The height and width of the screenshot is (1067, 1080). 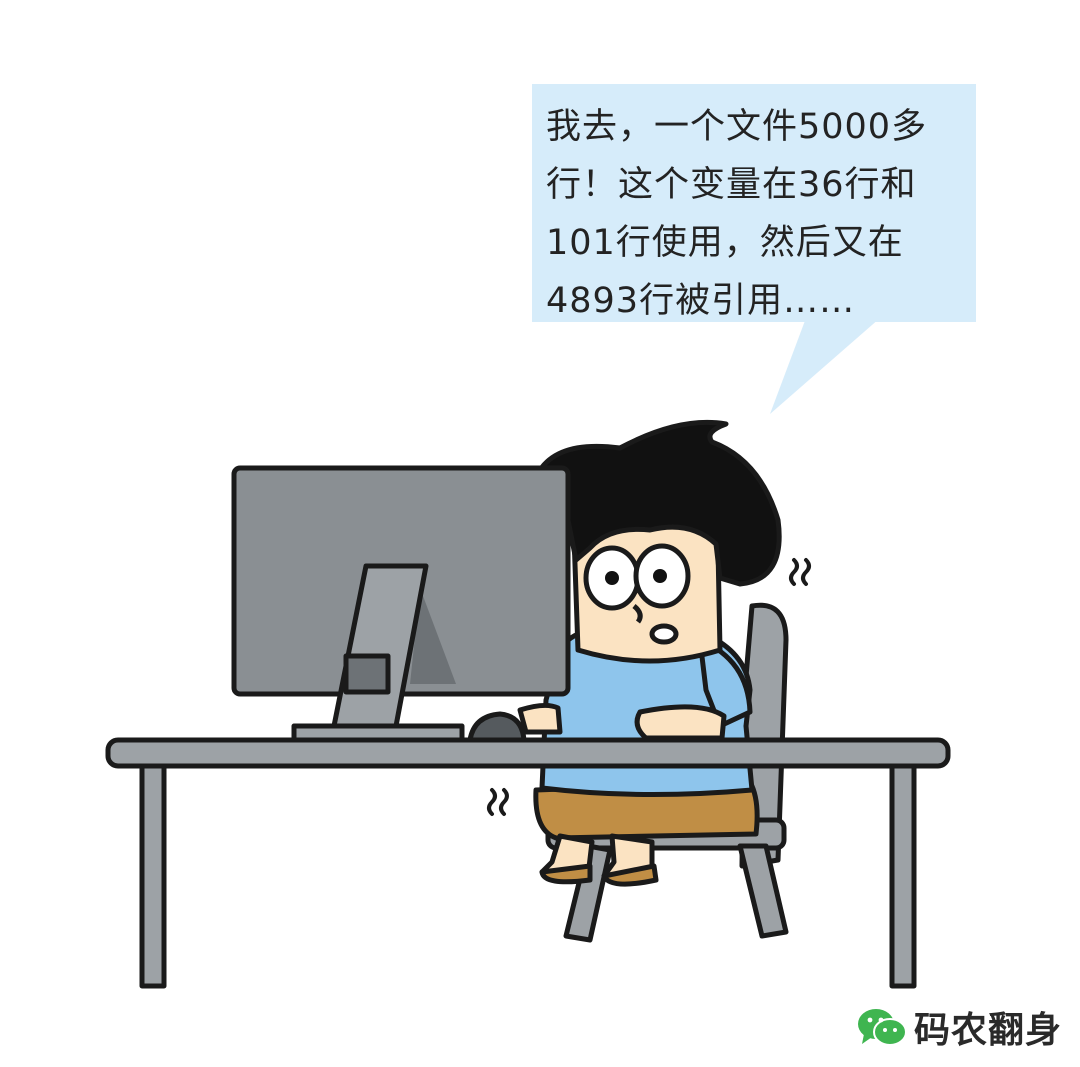 What do you see at coordinates (988, 1030) in the screenshot?
I see `watermark-text: 码农翻身` at bounding box center [988, 1030].